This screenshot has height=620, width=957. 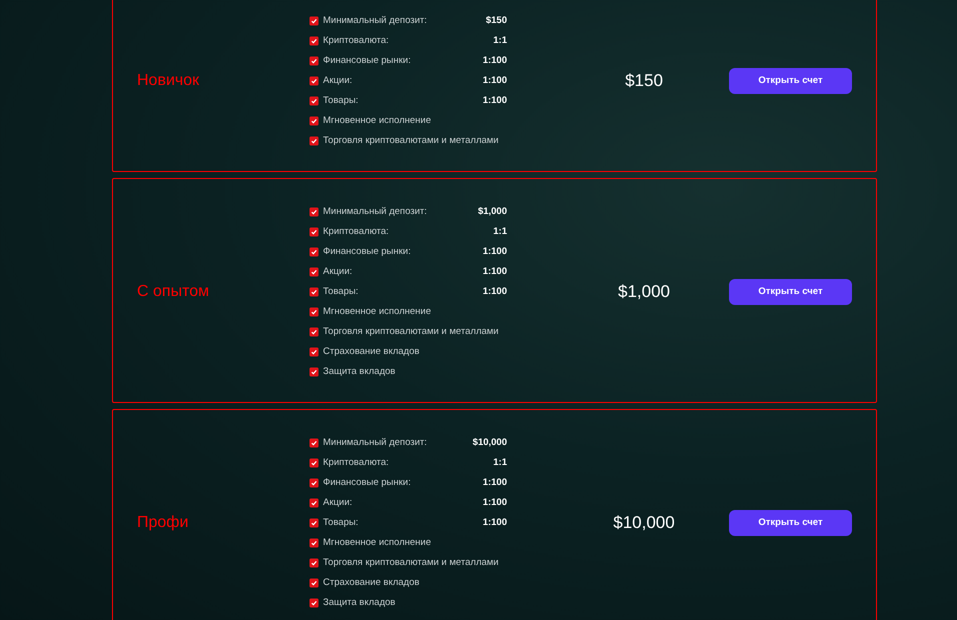 I want to click on plan-price: $150, so click(x=644, y=80).